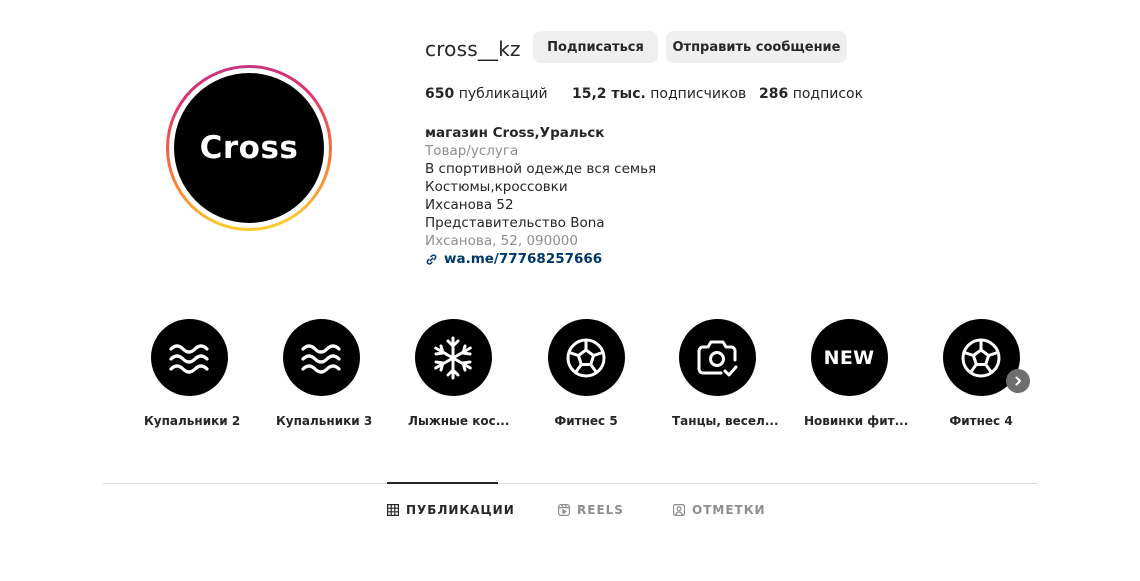 The width and height of the screenshot is (1140, 581). Describe the element at coordinates (442, 483) in the screenshot. I see `active-tab-indicator` at that location.